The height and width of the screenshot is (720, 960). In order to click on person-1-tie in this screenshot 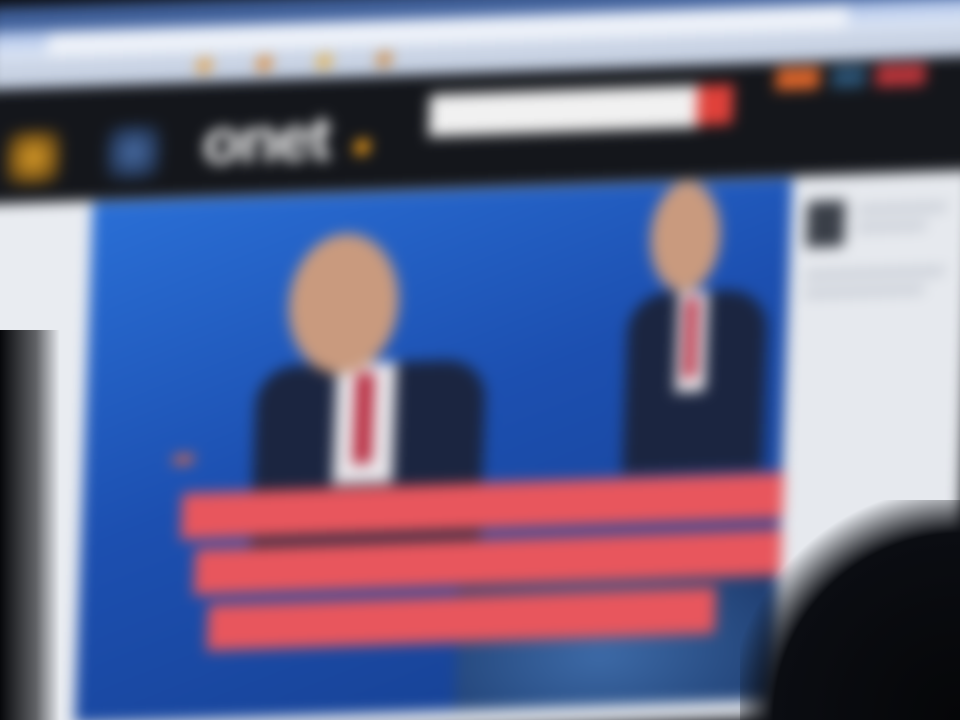, I will do `click(364, 418)`.